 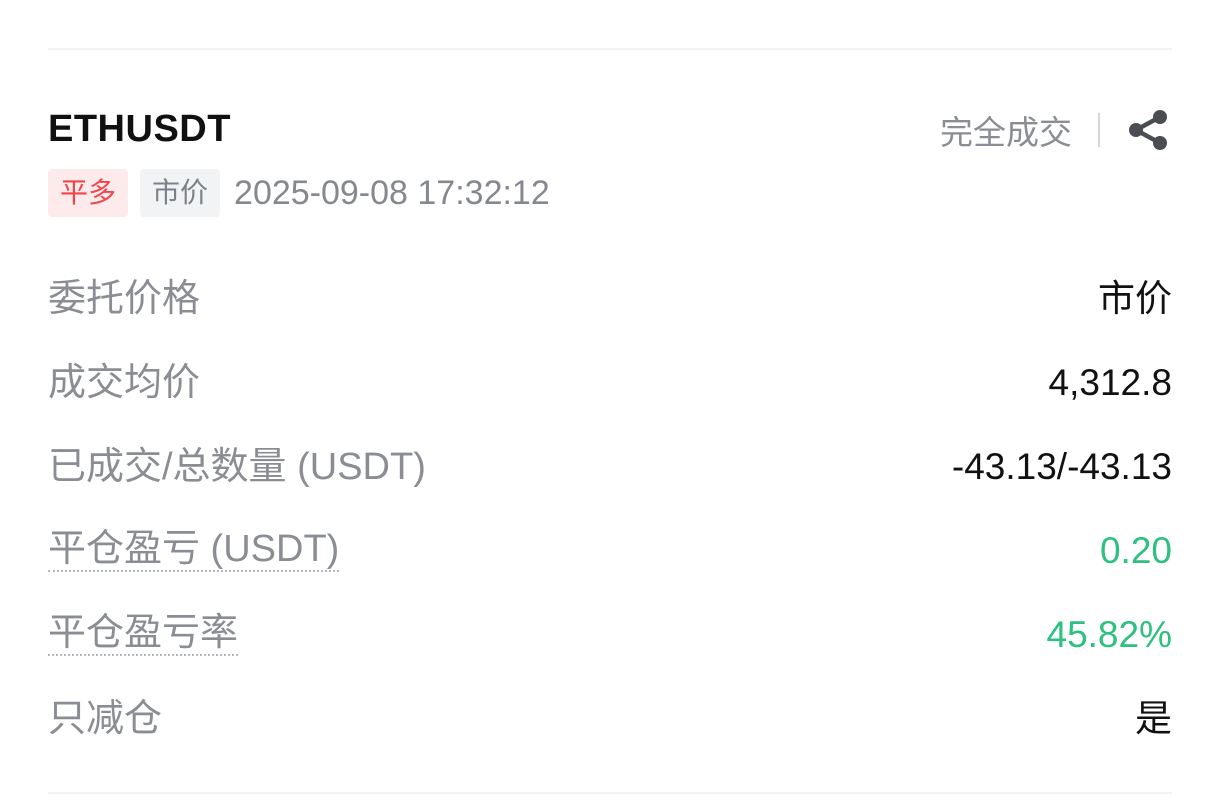 I want to click on order-time: 2025-09-08 17:32:12, so click(x=392, y=192).